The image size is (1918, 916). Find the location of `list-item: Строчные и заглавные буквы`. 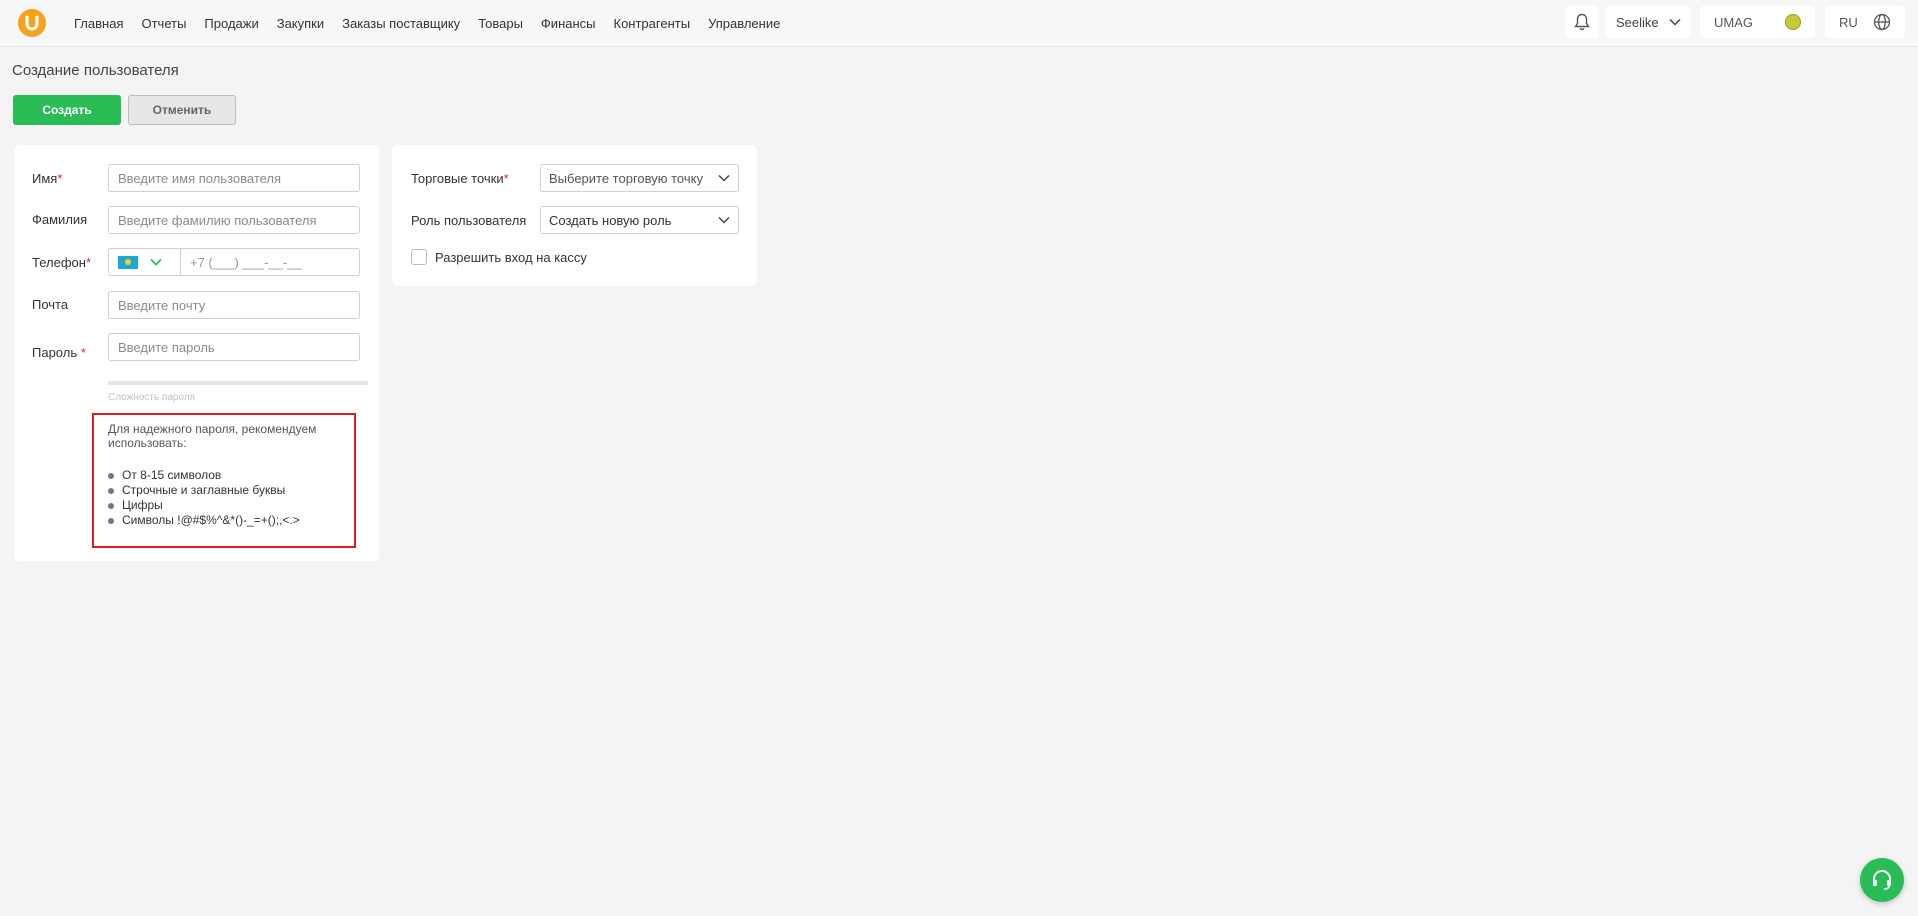

list-item: Строчные и заглавные буквы is located at coordinates (224, 490).